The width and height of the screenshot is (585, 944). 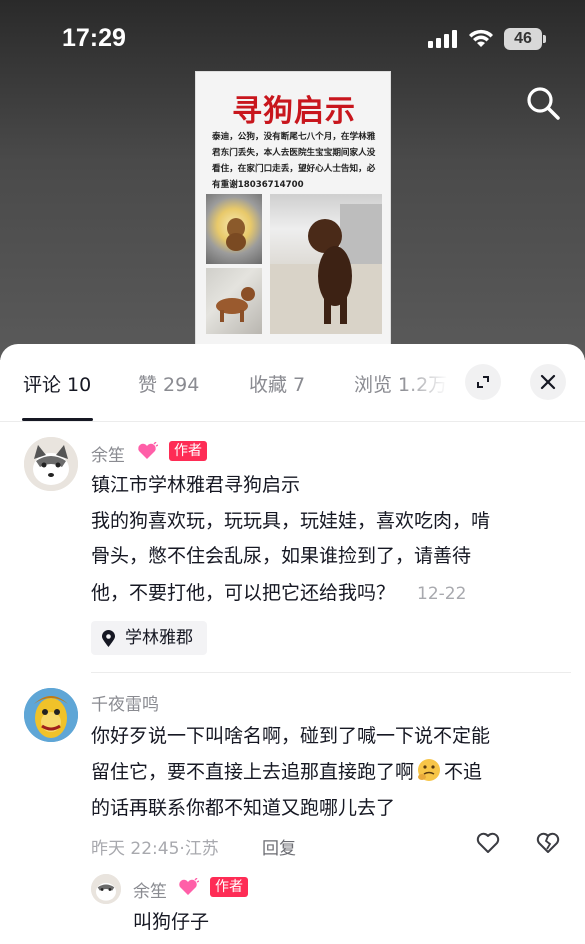 I want to click on expand-icon, so click(x=483, y=382).